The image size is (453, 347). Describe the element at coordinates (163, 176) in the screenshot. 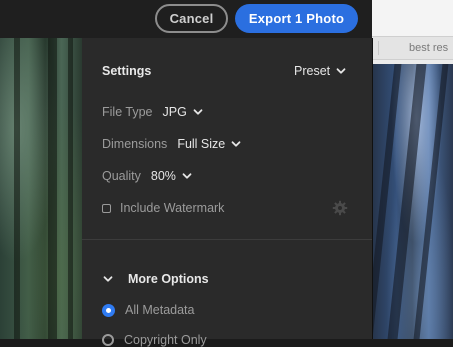

I see `quality-value: 80%` at that location.